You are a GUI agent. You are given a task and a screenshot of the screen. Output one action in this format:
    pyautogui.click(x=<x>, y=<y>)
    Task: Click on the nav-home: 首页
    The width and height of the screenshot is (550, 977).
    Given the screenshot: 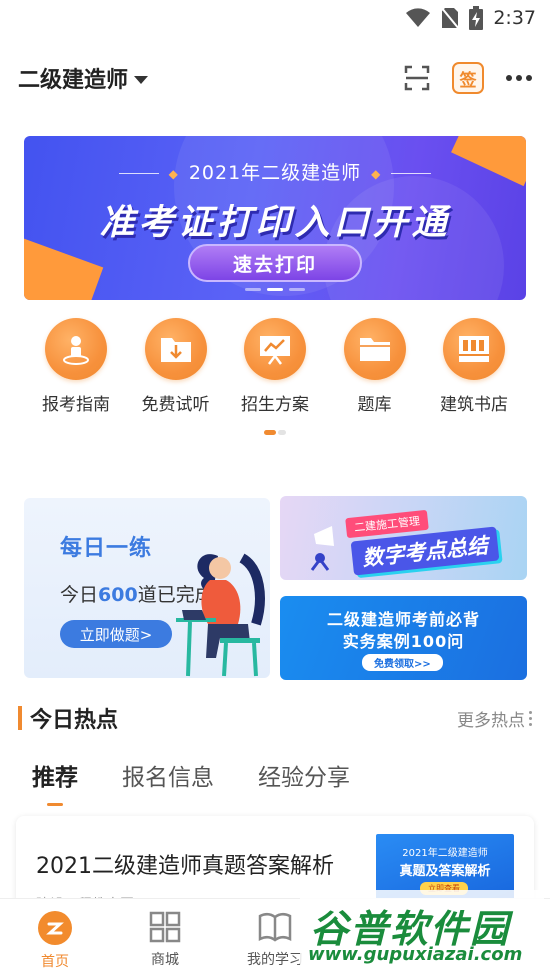 What is the action you would take?
    pyautogui.click(x=55, y=938)
    